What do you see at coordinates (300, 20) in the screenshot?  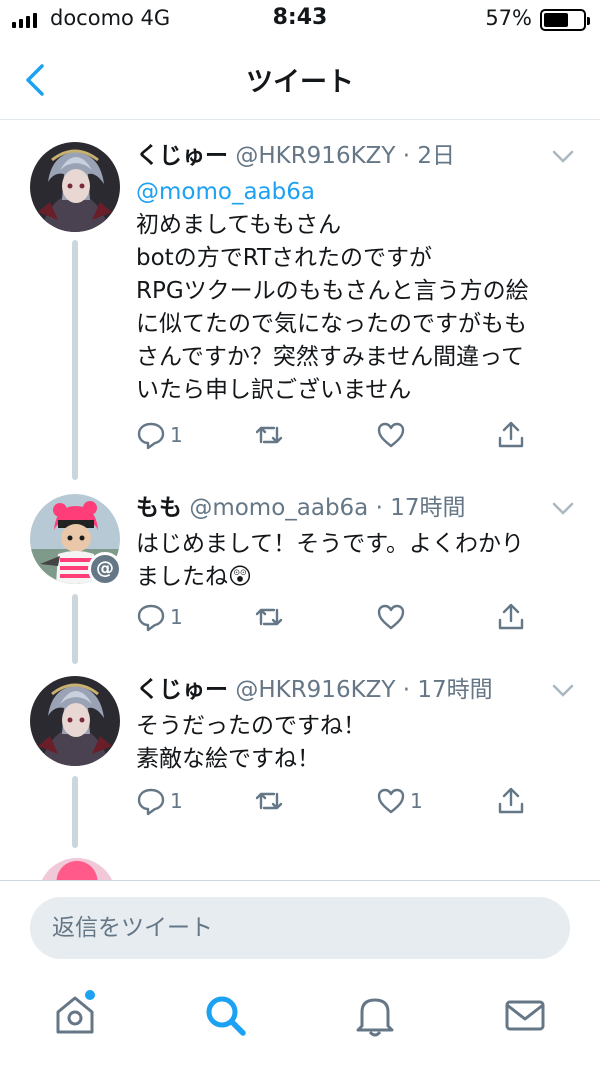 I see `status-bar: docomo 4G 8:43 57%` at bounding box center [300, 20].